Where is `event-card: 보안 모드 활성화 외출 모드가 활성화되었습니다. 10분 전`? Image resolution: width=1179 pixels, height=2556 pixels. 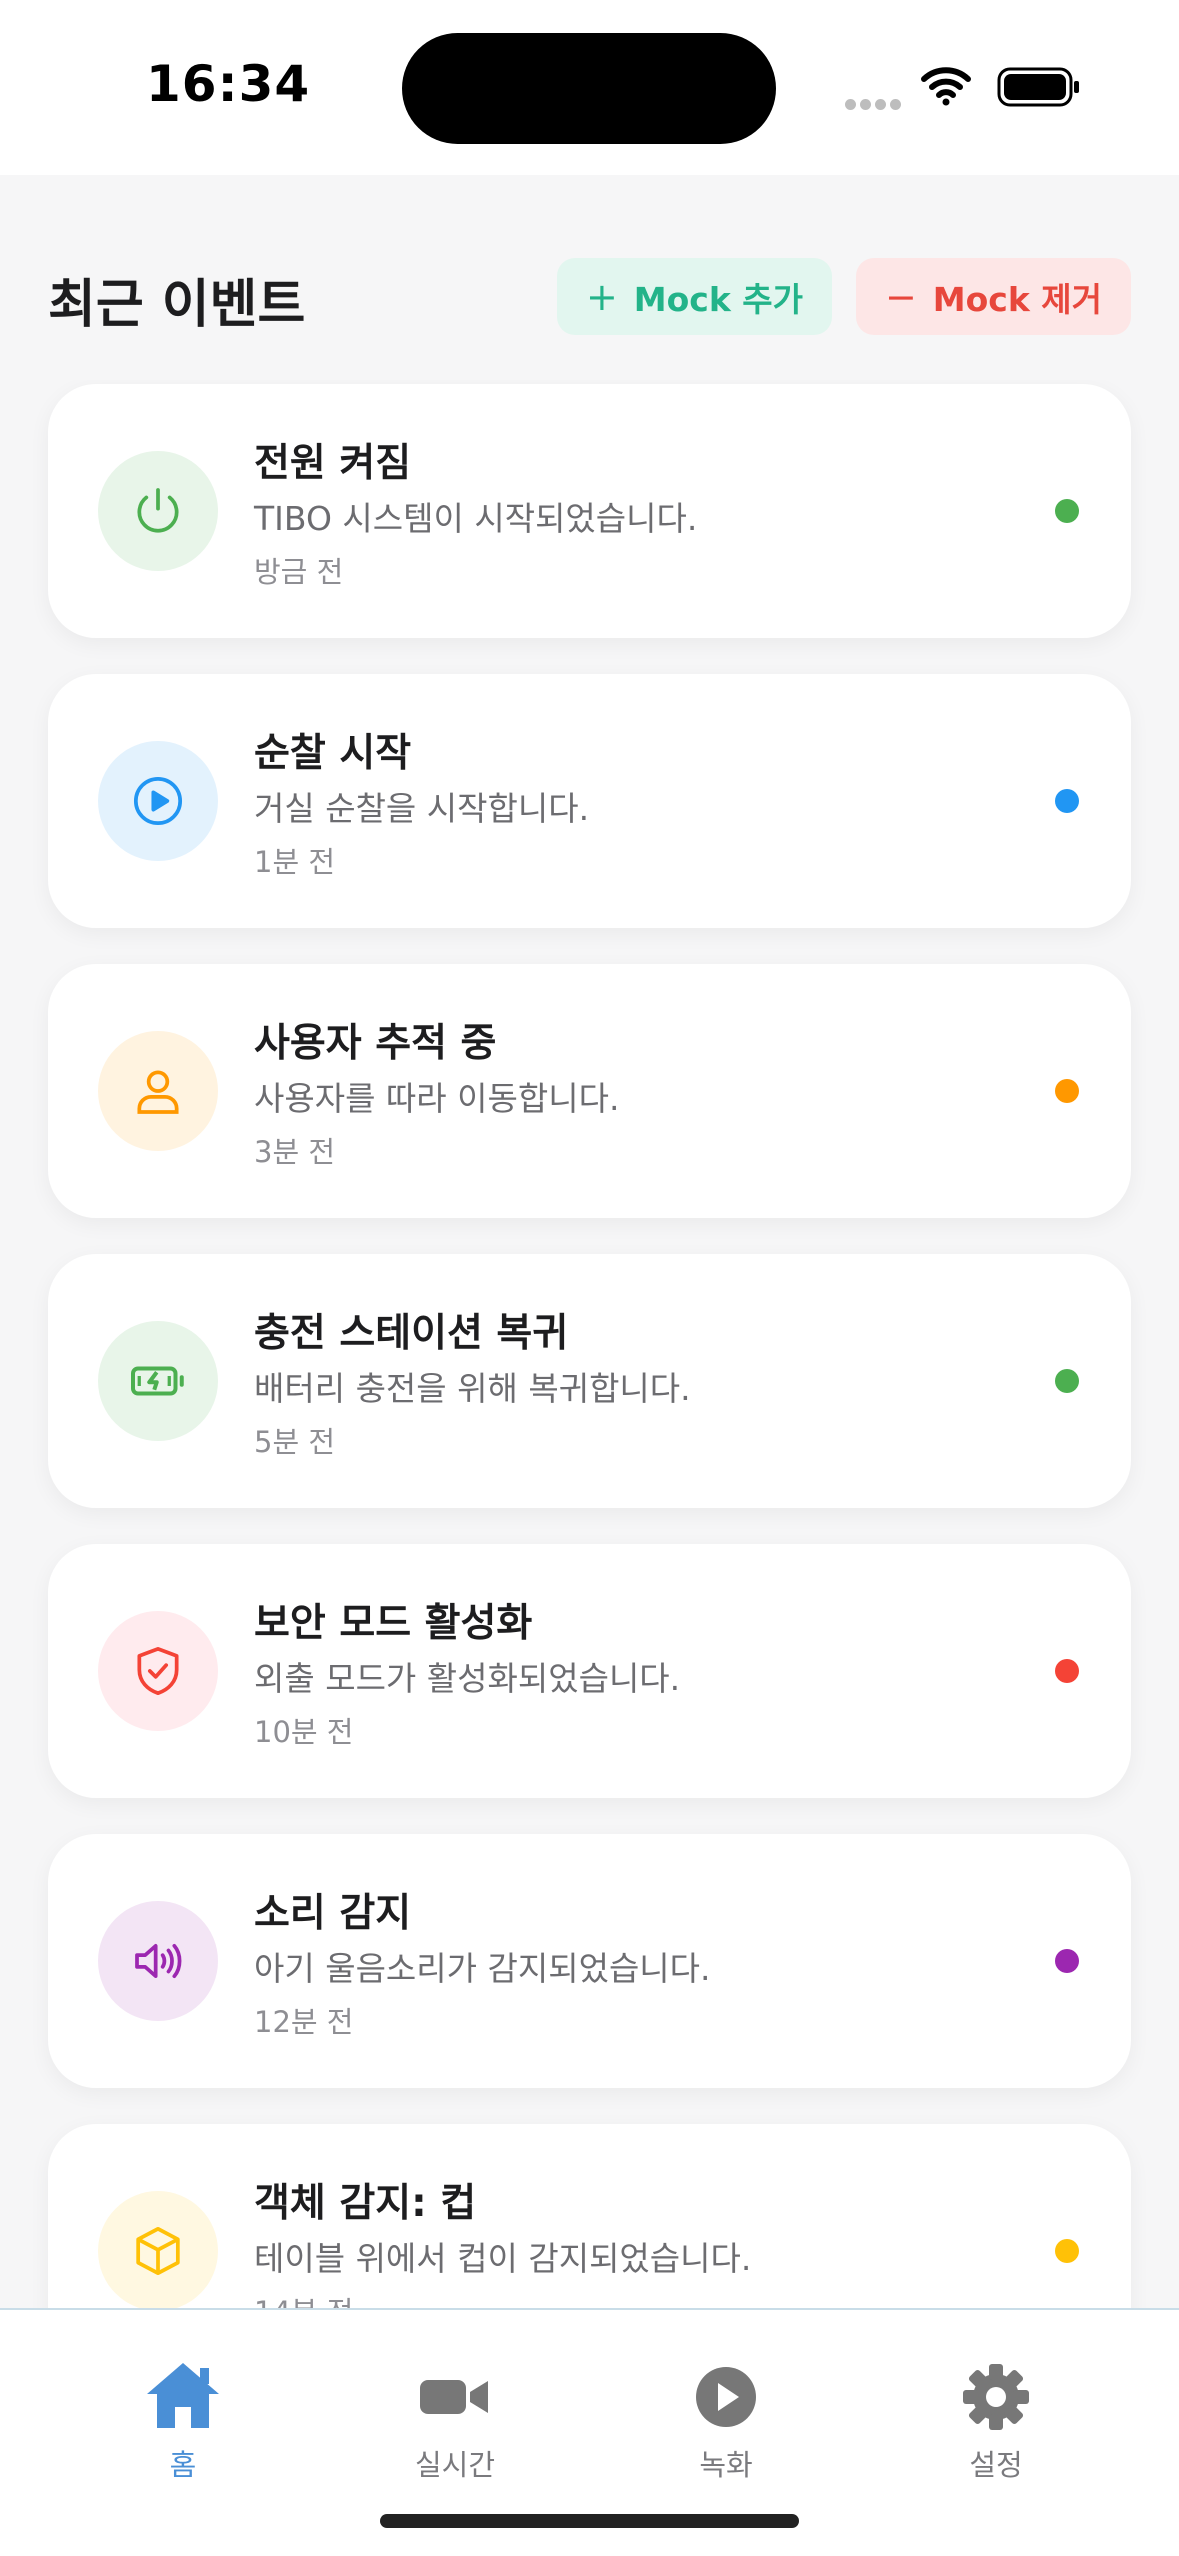
event-card: 보안 모드 활성화 외출 모드가 활성화되었습니다. 10분 전 is located at coordinates (589, 1671).